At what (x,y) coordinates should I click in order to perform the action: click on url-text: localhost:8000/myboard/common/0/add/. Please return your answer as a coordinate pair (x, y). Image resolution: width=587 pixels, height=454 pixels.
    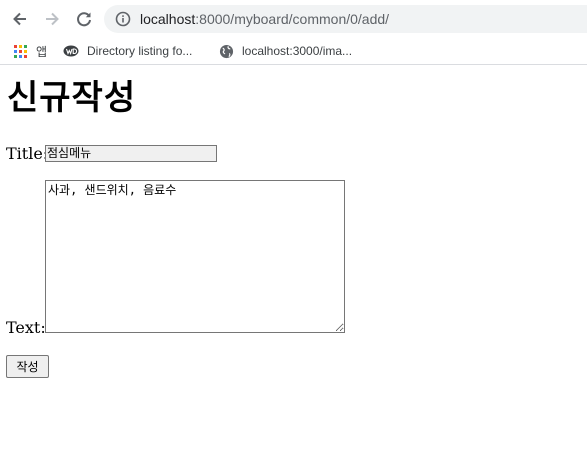
    Looking at the image, I should click on (264, 19).